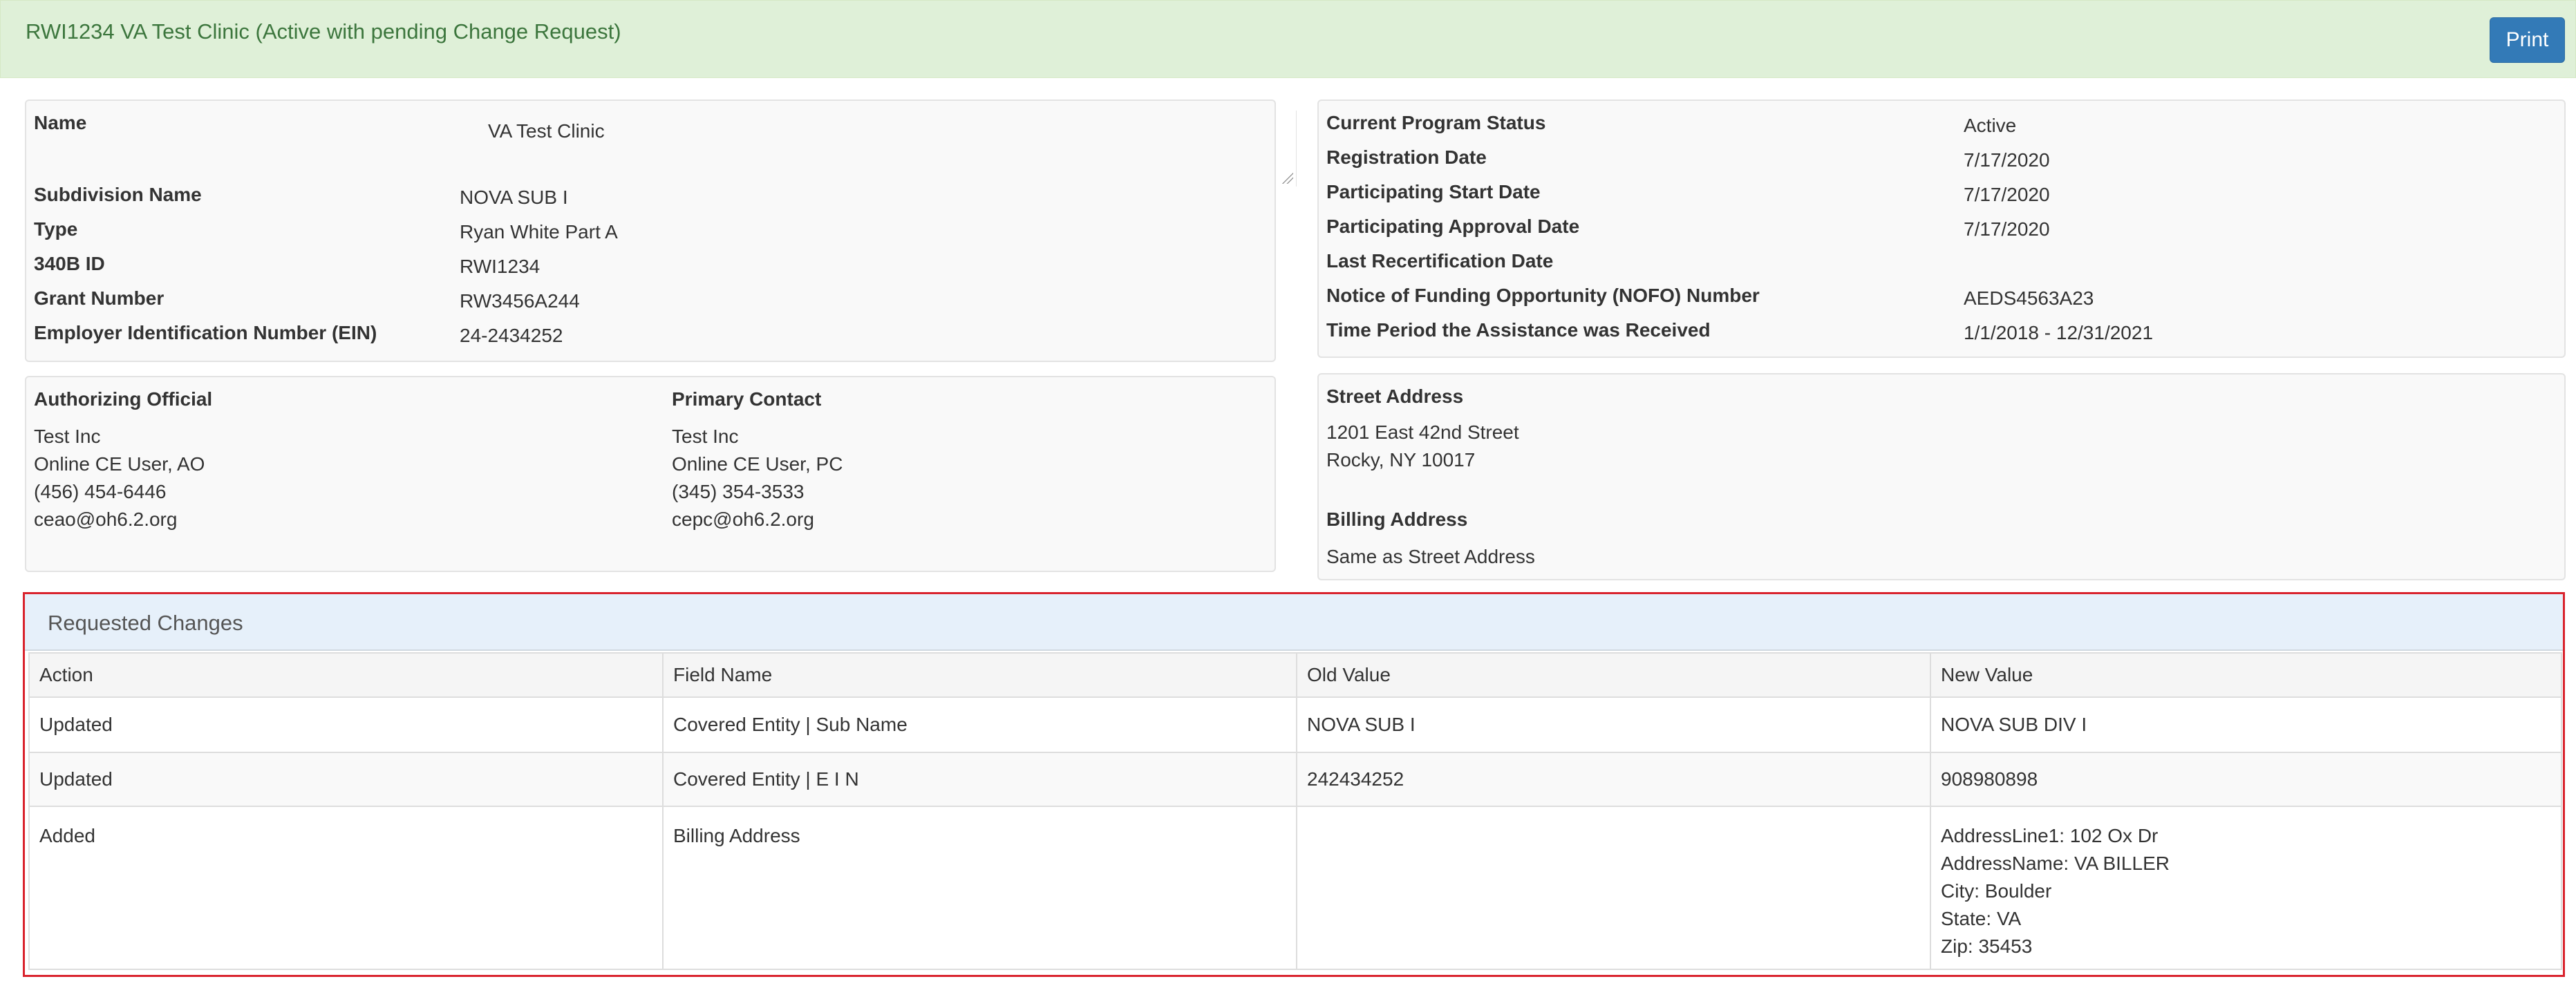  What do you see at coordinates (1436, 122) in the screenshot?
I see `program-status-label: Current Program Status` at bounding box center [1436, 122].